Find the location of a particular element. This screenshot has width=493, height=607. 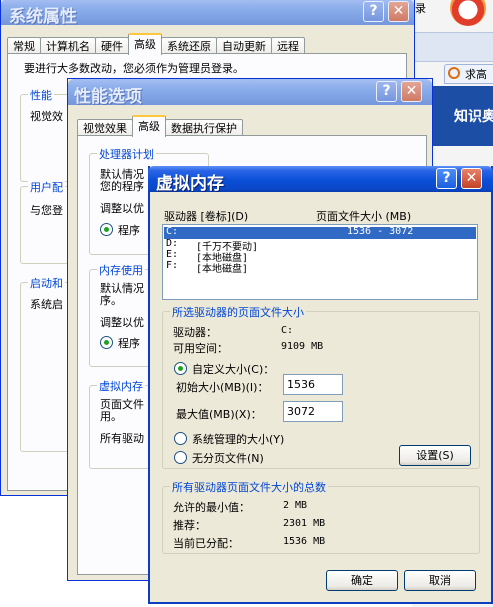

drive-letter: C: is located at coordinates (172, 231).